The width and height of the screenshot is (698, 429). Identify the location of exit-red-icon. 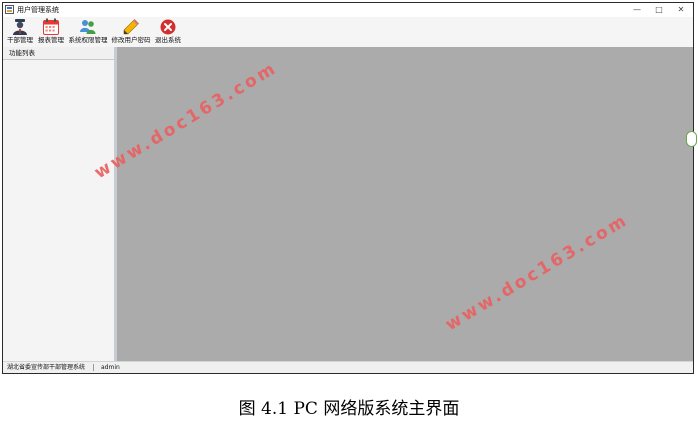
(168, 27).